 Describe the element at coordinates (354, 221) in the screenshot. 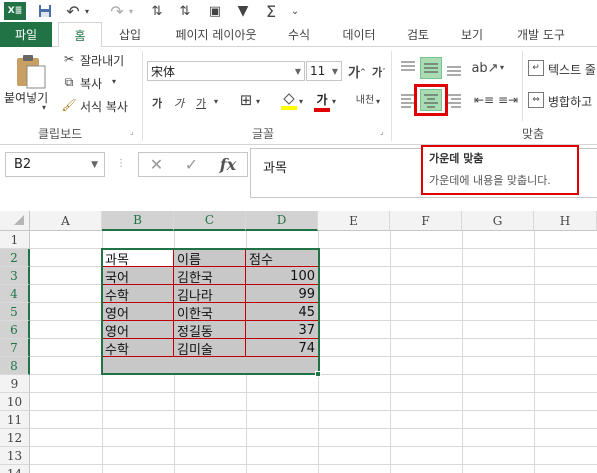

I see `column-header-e: E` at that location.